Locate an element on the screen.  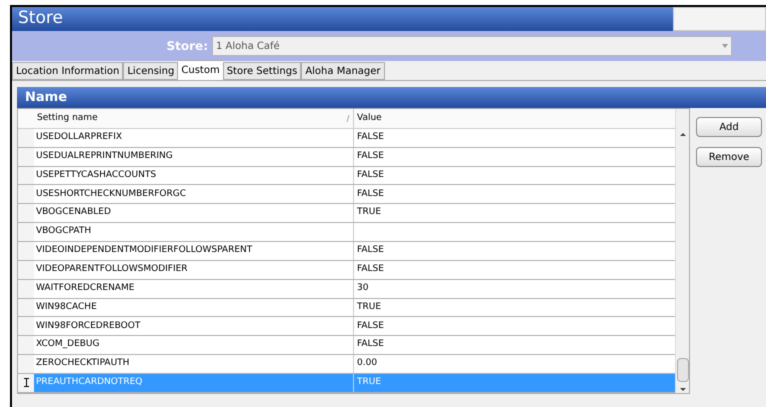
dropdown-arrow-icon is located at coordinates (725, 46).